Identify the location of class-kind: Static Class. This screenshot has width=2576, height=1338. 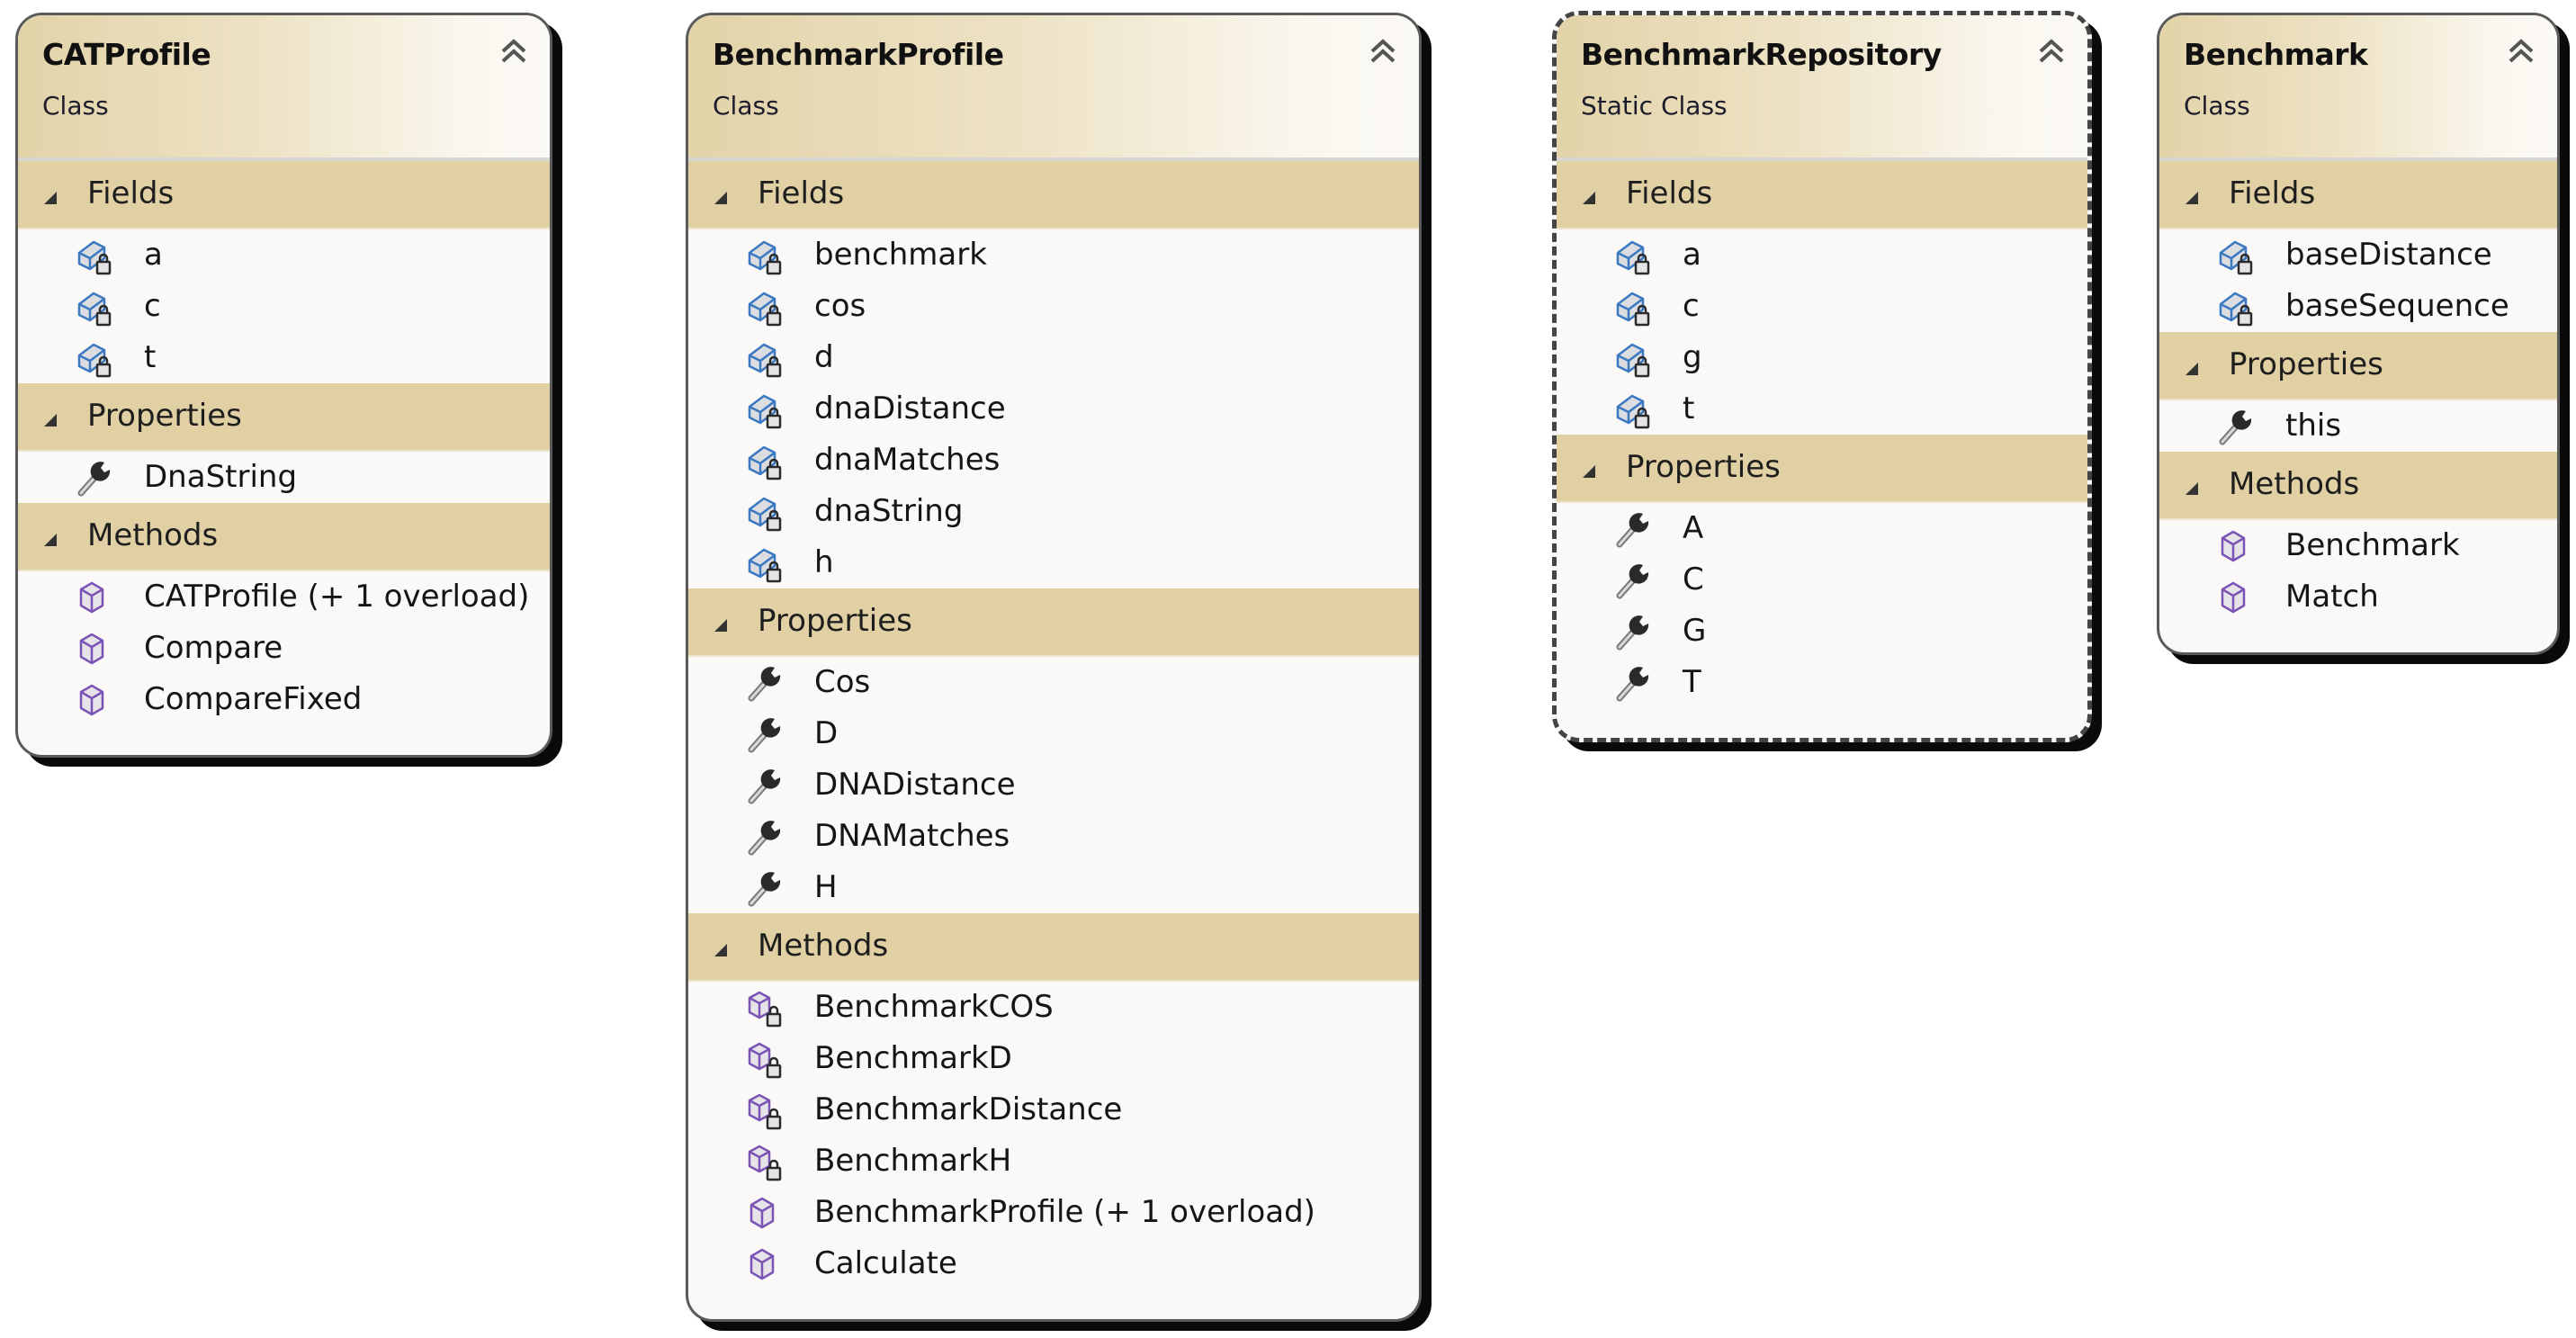
(1655, 106).